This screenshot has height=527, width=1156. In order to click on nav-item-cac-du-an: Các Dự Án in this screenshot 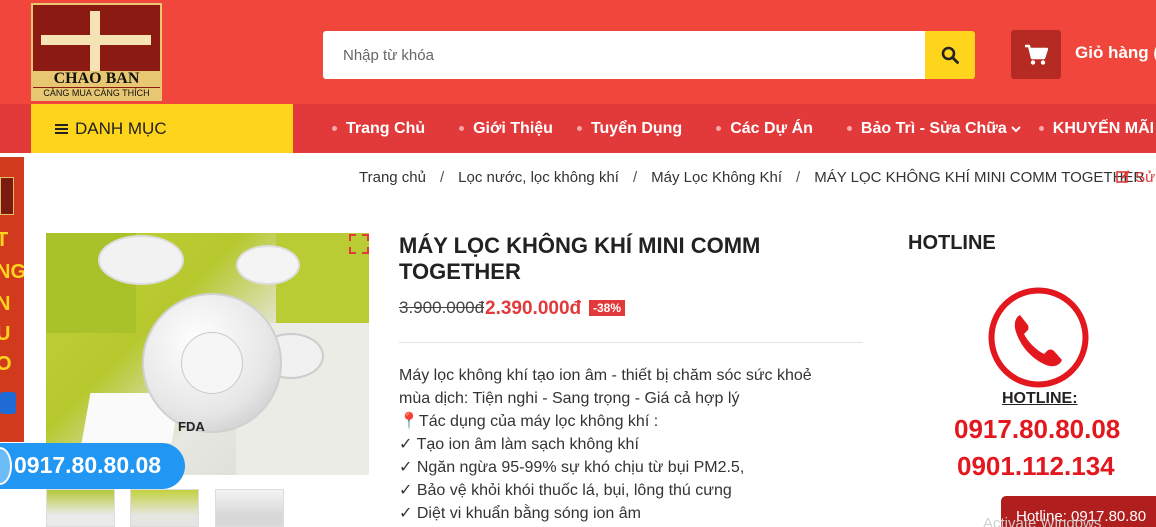, I will do `click(764, 129)`.